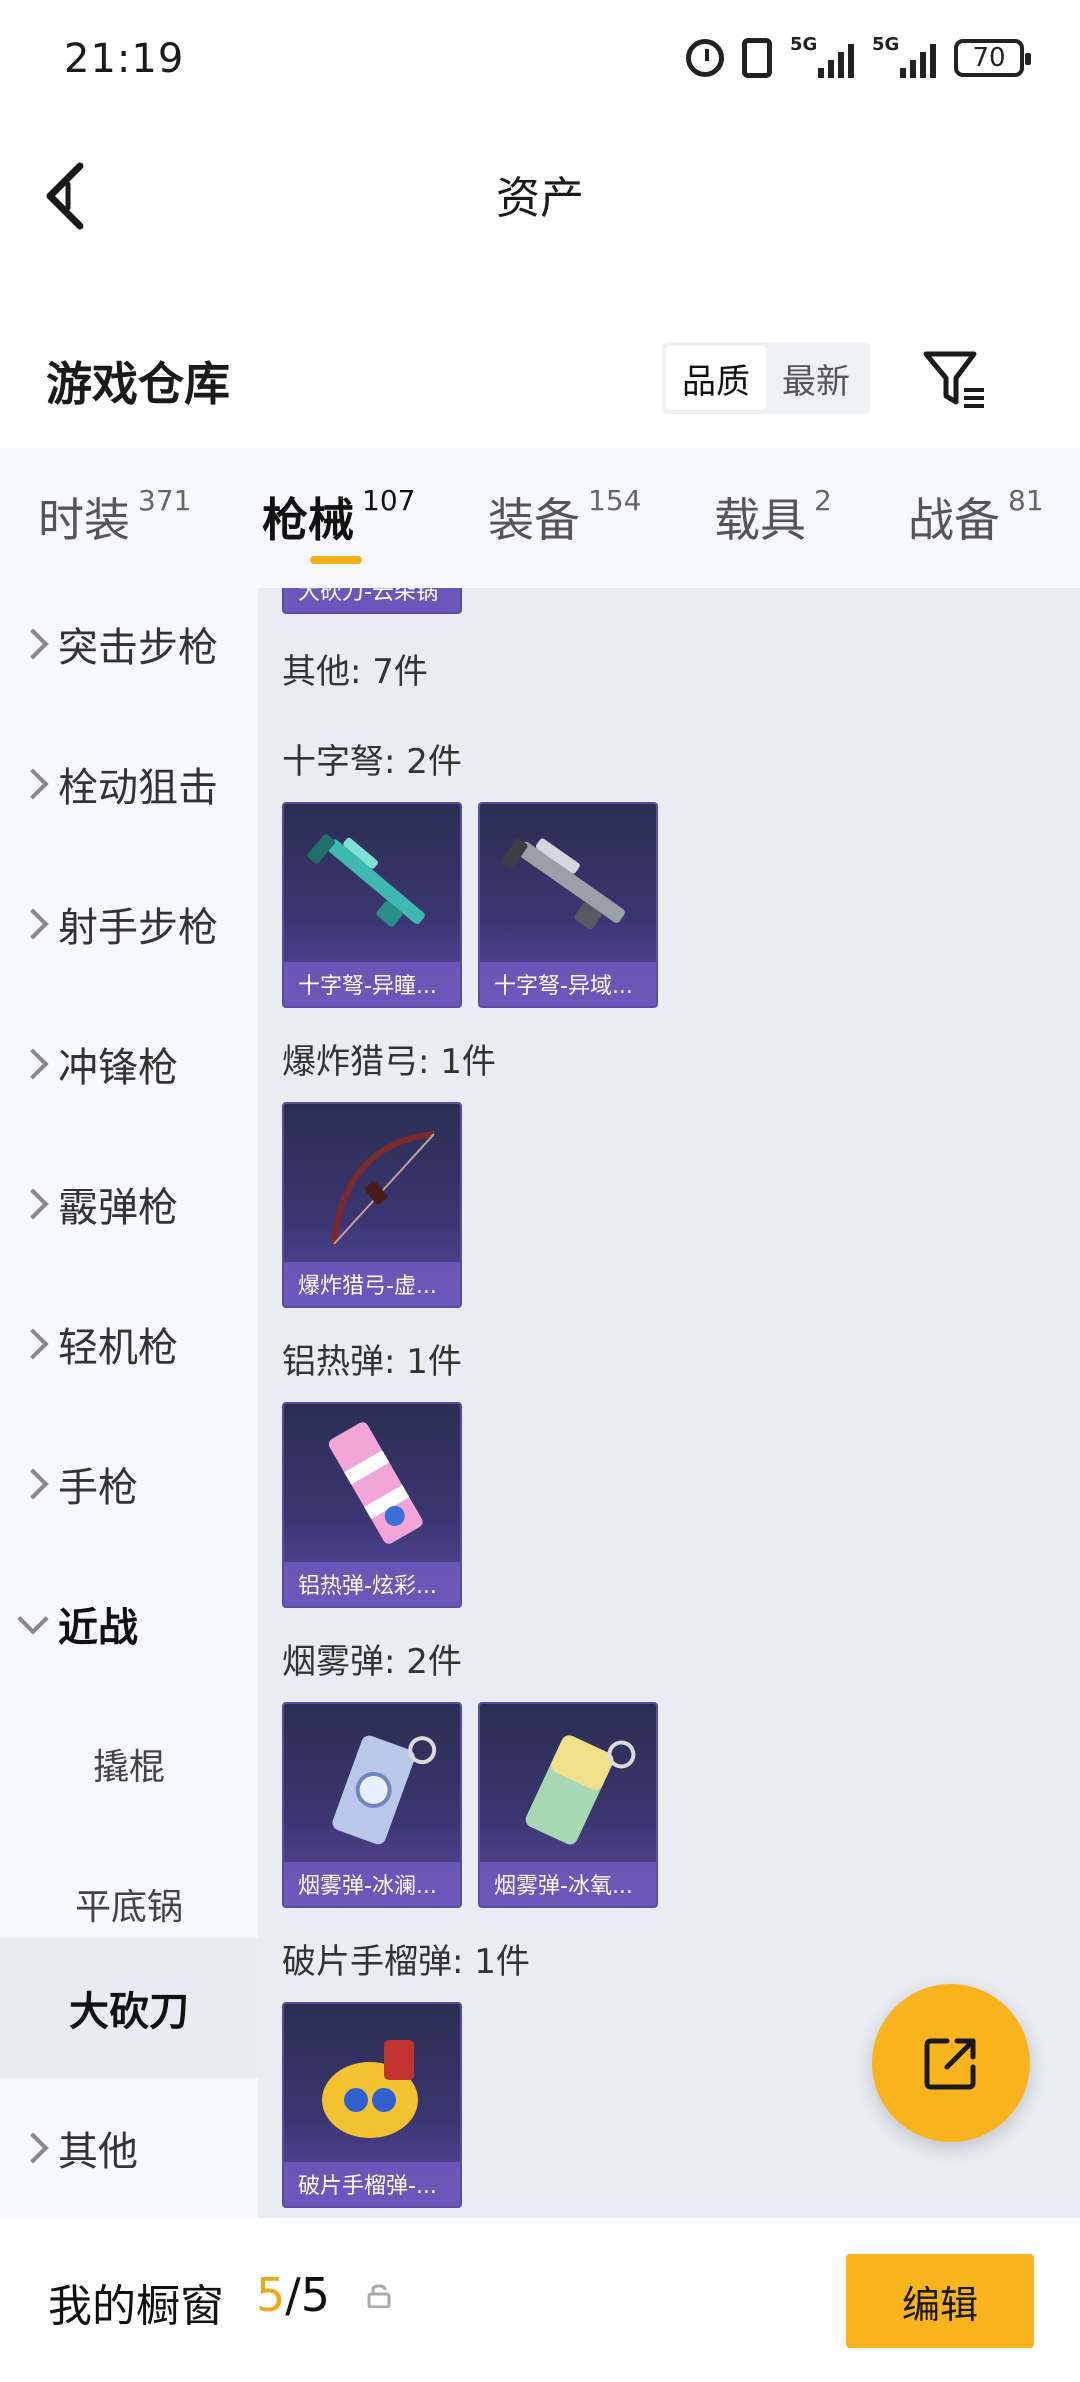 The height and width of the screenshot is (2382, 1080). Describe the element at coordinates (757, 58) in the screenshot. I see `vibrate-icon` at that location.